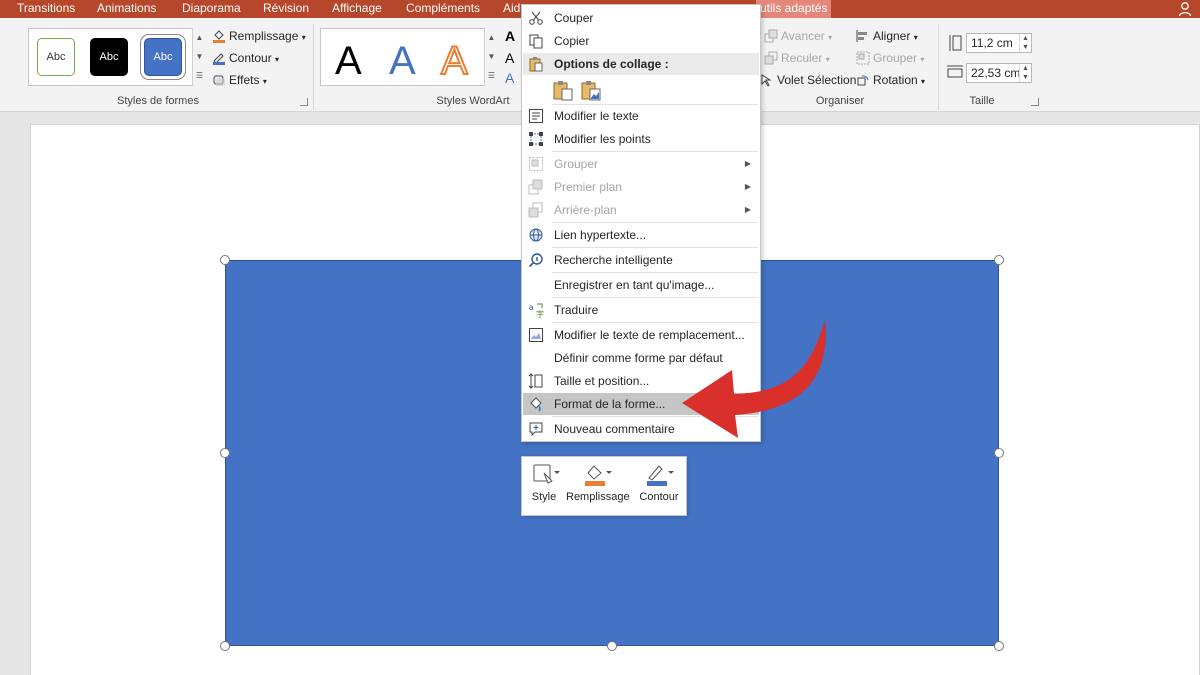 This screenshot has width=1200, height=675. What do you see at coordinates (641, 116) in the screenshot?
I see `menu-item-edit-text: Modifier le texte` at bounding box center [641, 116].